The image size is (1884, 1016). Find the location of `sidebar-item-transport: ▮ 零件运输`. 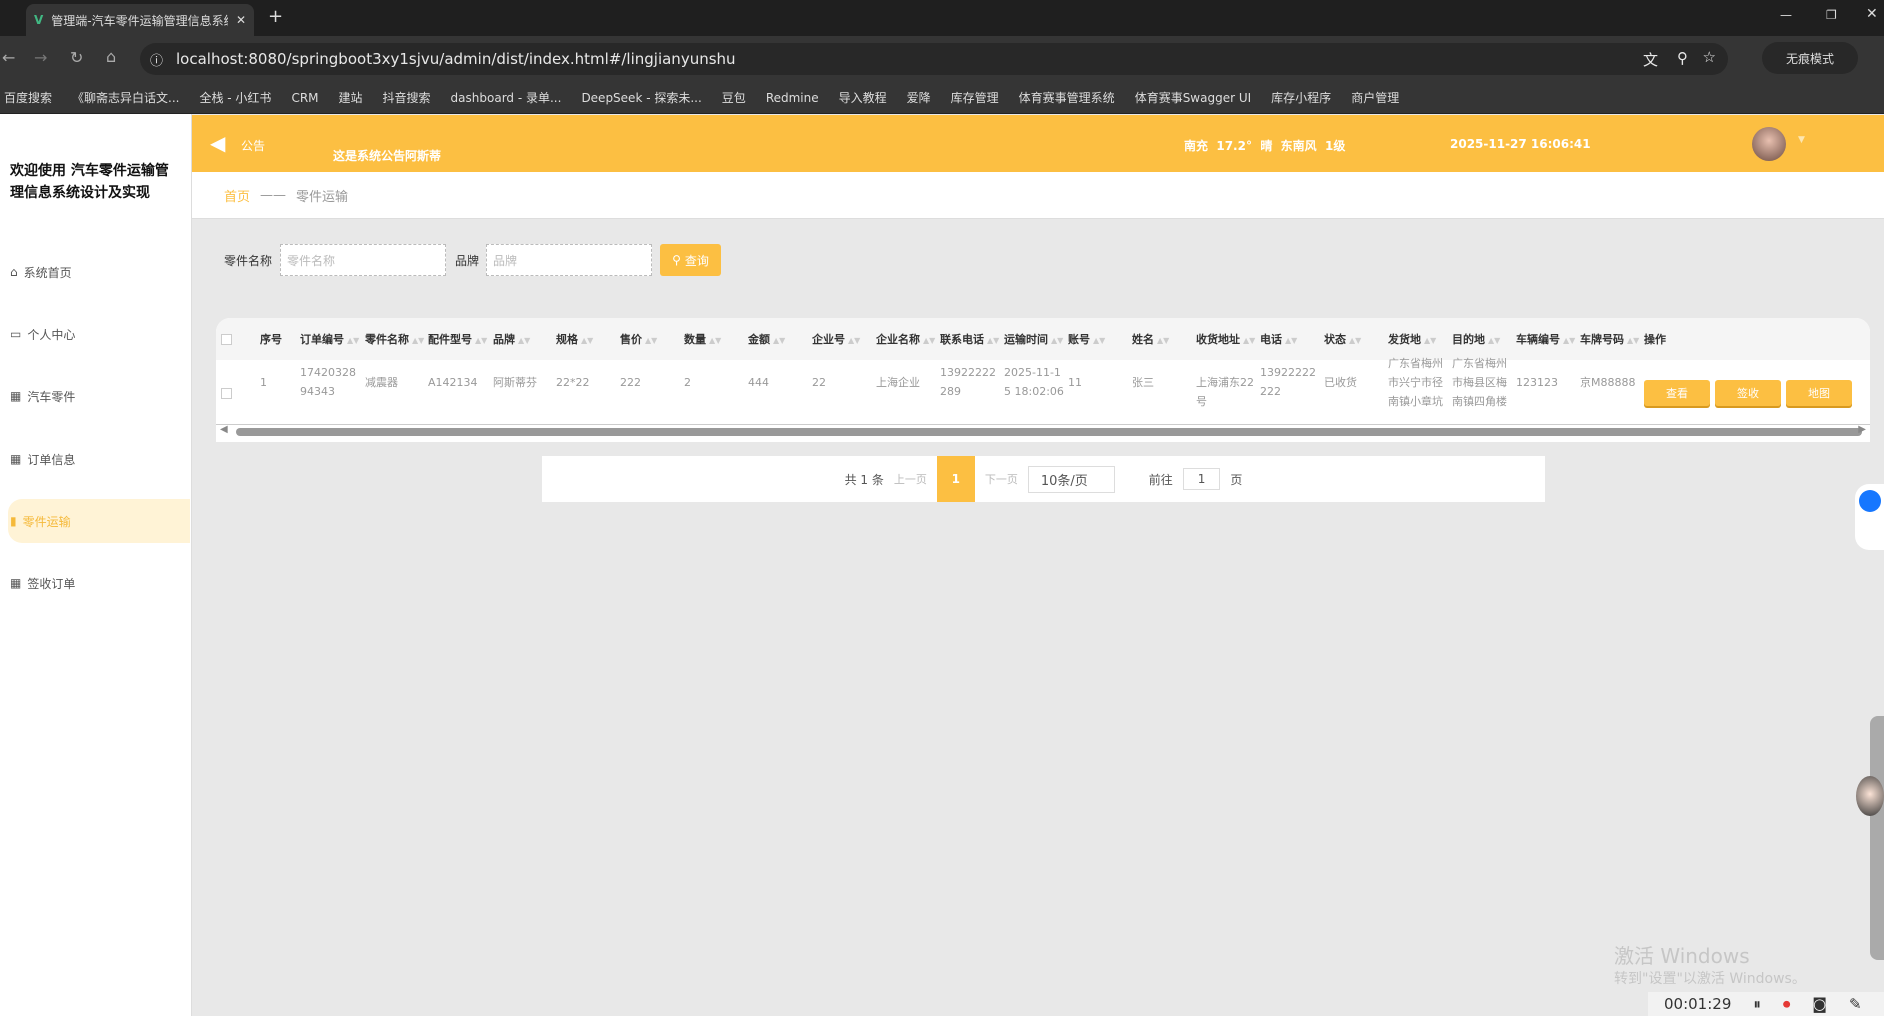

sidebar-item-transport: ▮ 零件运输 is located at coordinates (99, 521).